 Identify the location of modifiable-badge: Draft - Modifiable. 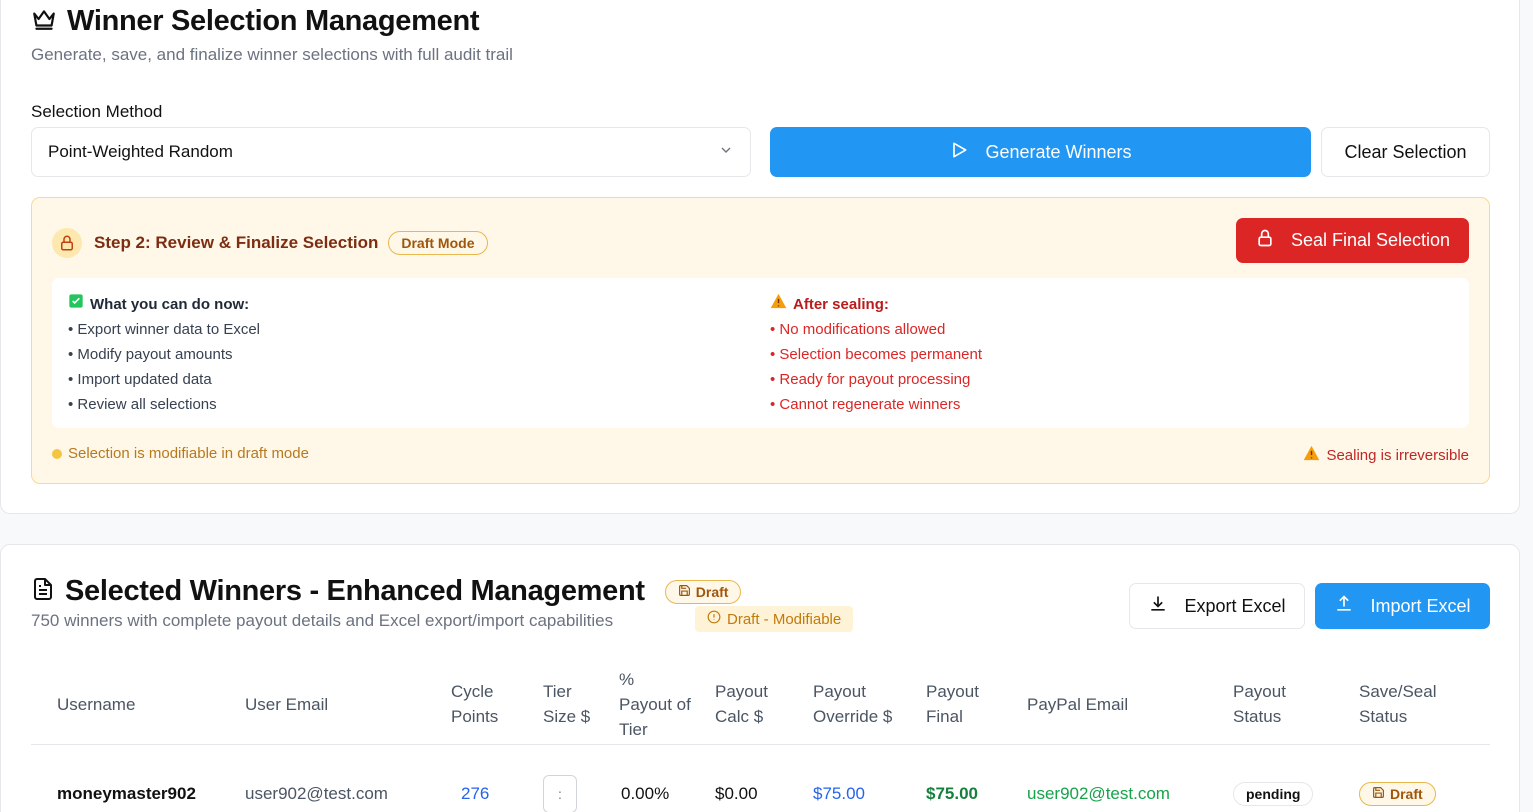
(774, 619).